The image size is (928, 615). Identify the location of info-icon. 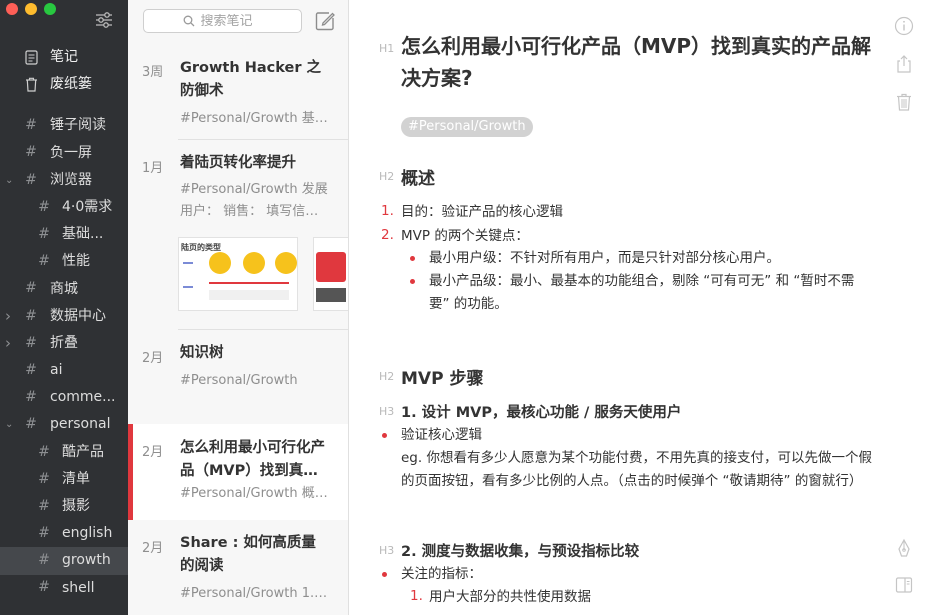
(904, 26).